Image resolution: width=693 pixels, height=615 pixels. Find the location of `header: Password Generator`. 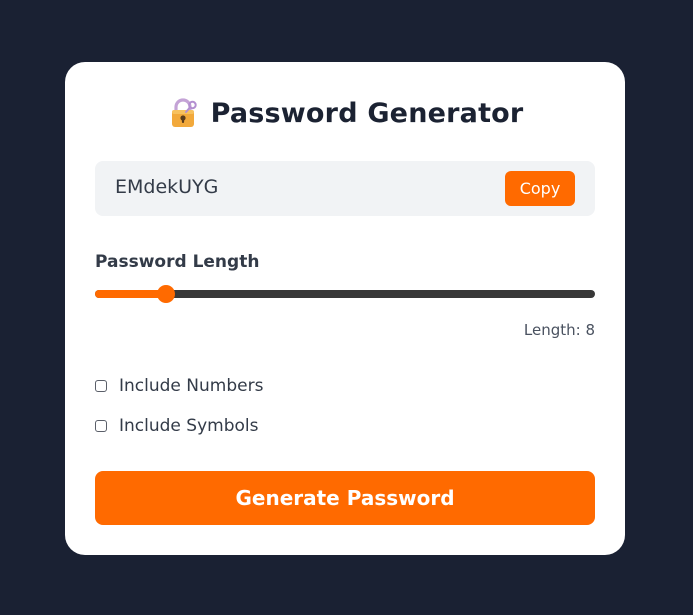

header: Password Generator is located at coordinates (345, 113).